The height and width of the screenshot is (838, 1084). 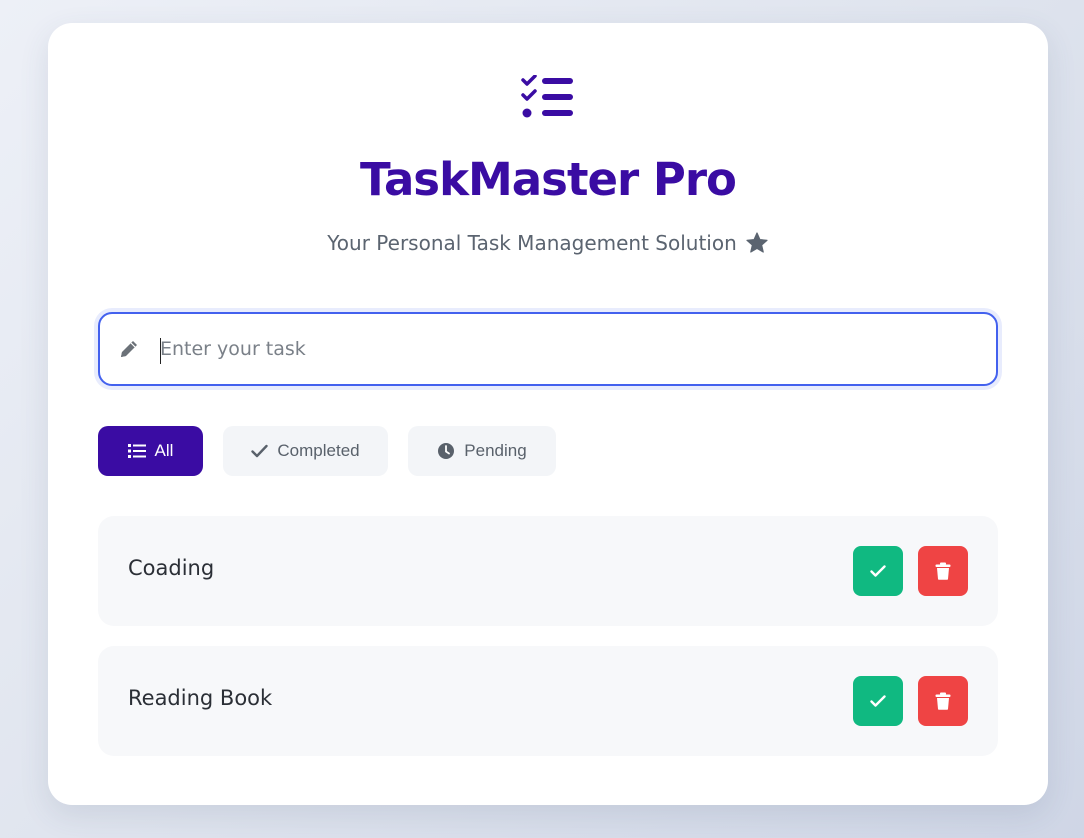 What do you see at coordinates (129, 349) in the screenshot?
I see `pencil-icon` at bounding box center [129, 349].